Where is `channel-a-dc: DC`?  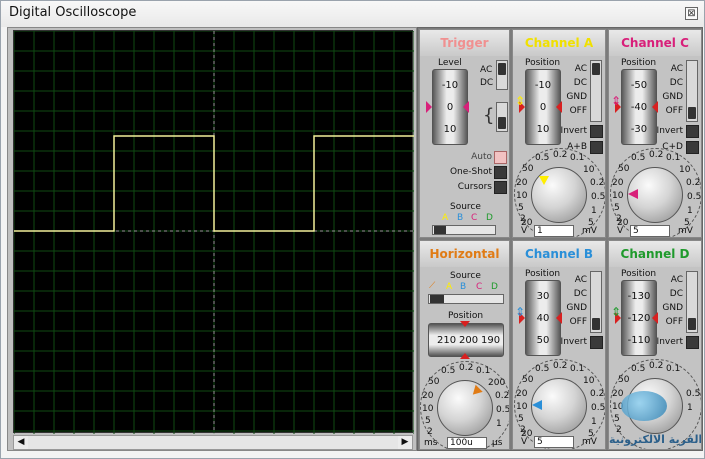 channel-a-dc: DC is located at coordinates (573, 83).